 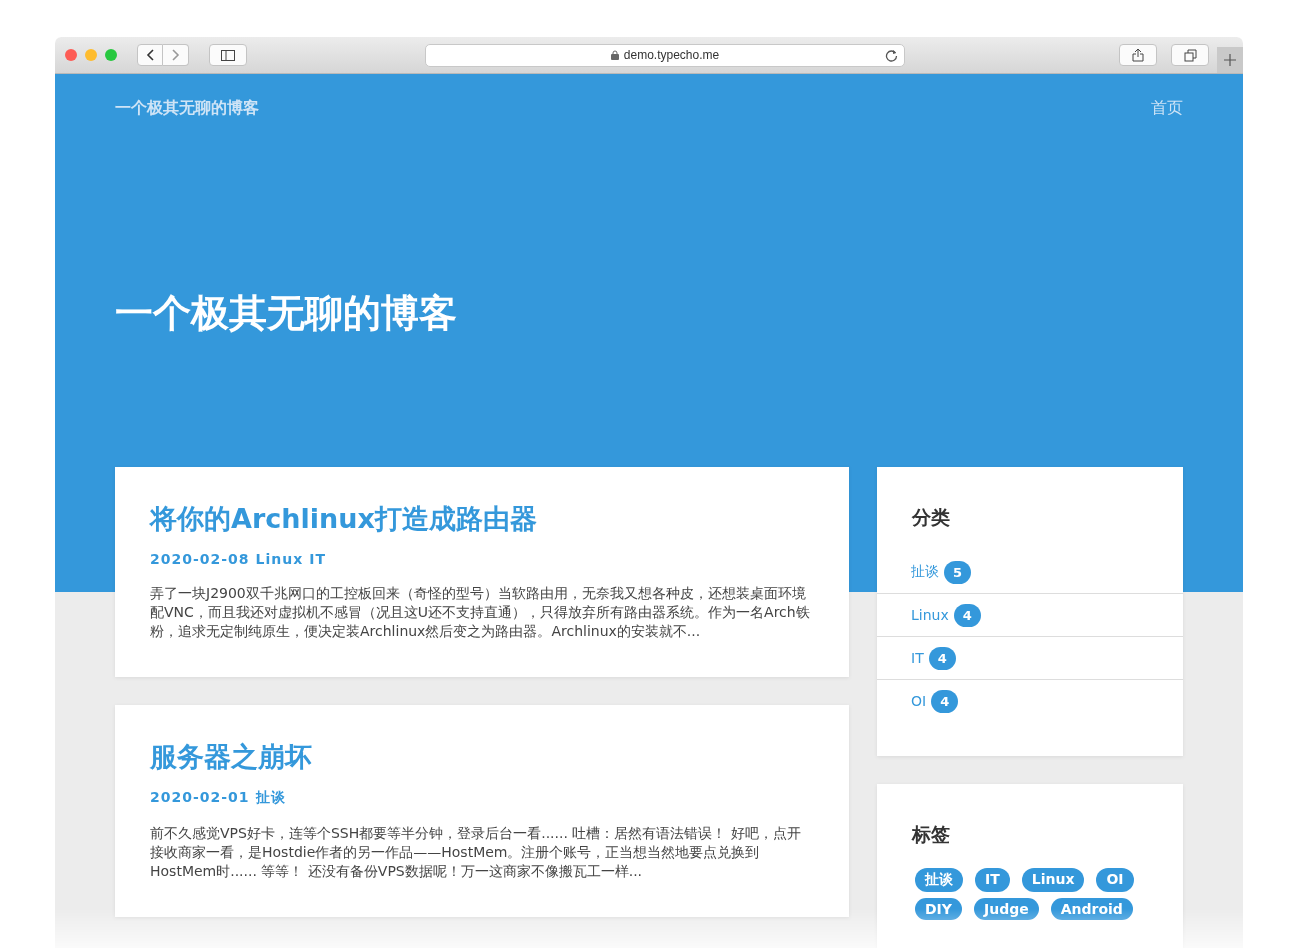 What do you see at coordinates (200, 798) in the screenshot?
I see `post-date: 2020-02-01` at bounding box center [200, 798].